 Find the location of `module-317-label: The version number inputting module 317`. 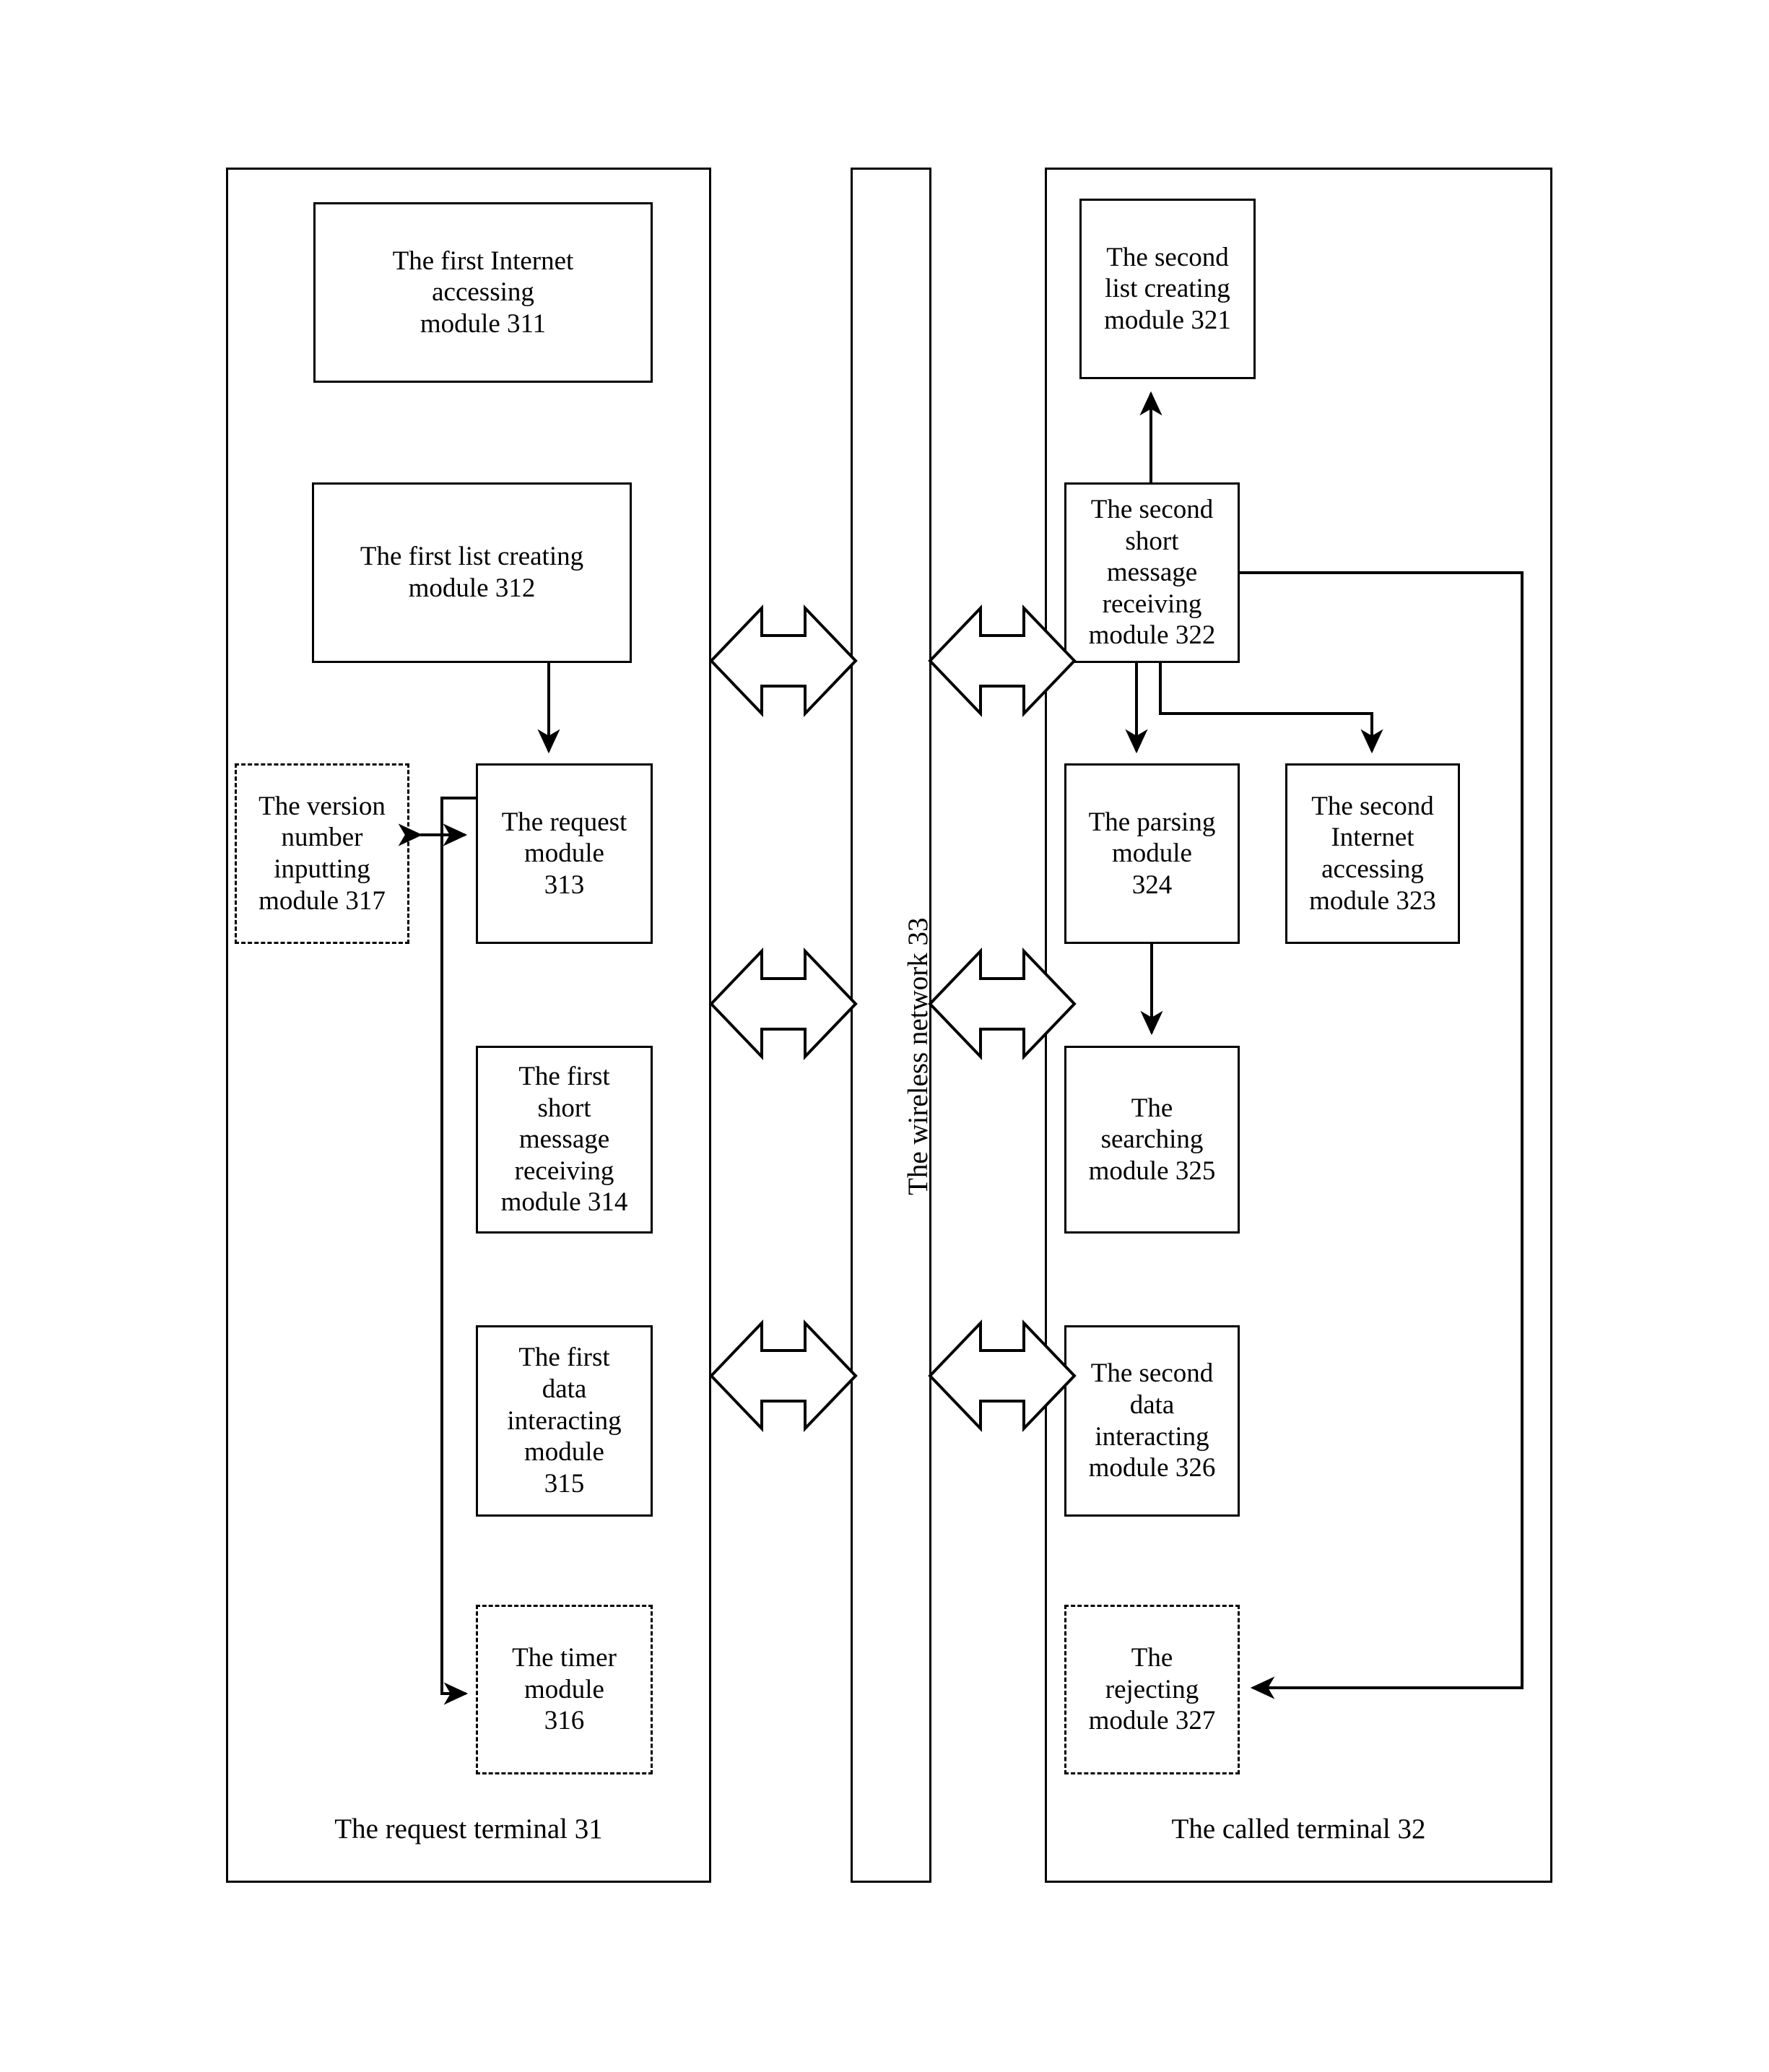

module-317-label: The version number inputting module 317 is located at coordinates (322, 854).